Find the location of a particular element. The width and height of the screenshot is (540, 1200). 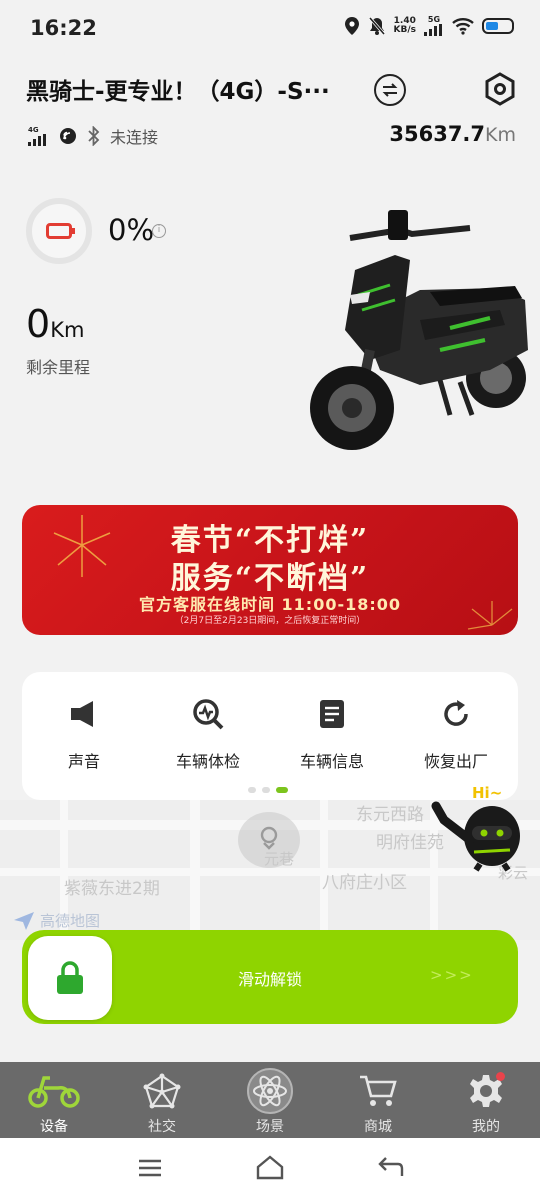

cellular-badge: 4G is located at coordinates (33, 129).